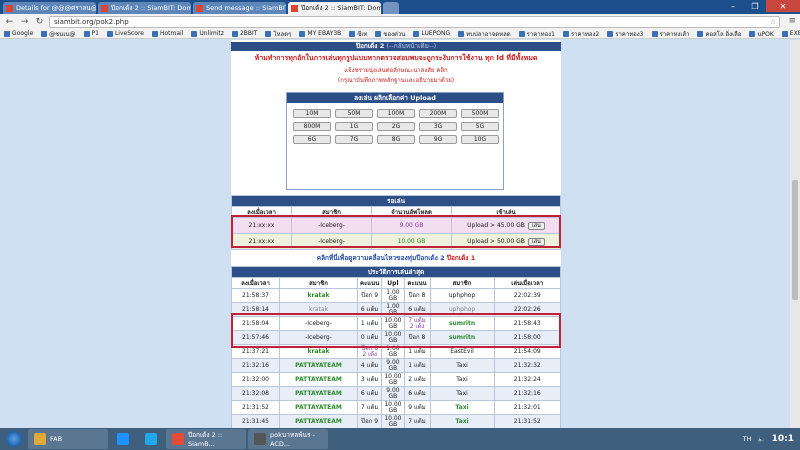 This screenshot has height=450, width=800. I want to click on bookmark-item: ราคาหงเส้า, so click(670, 33).